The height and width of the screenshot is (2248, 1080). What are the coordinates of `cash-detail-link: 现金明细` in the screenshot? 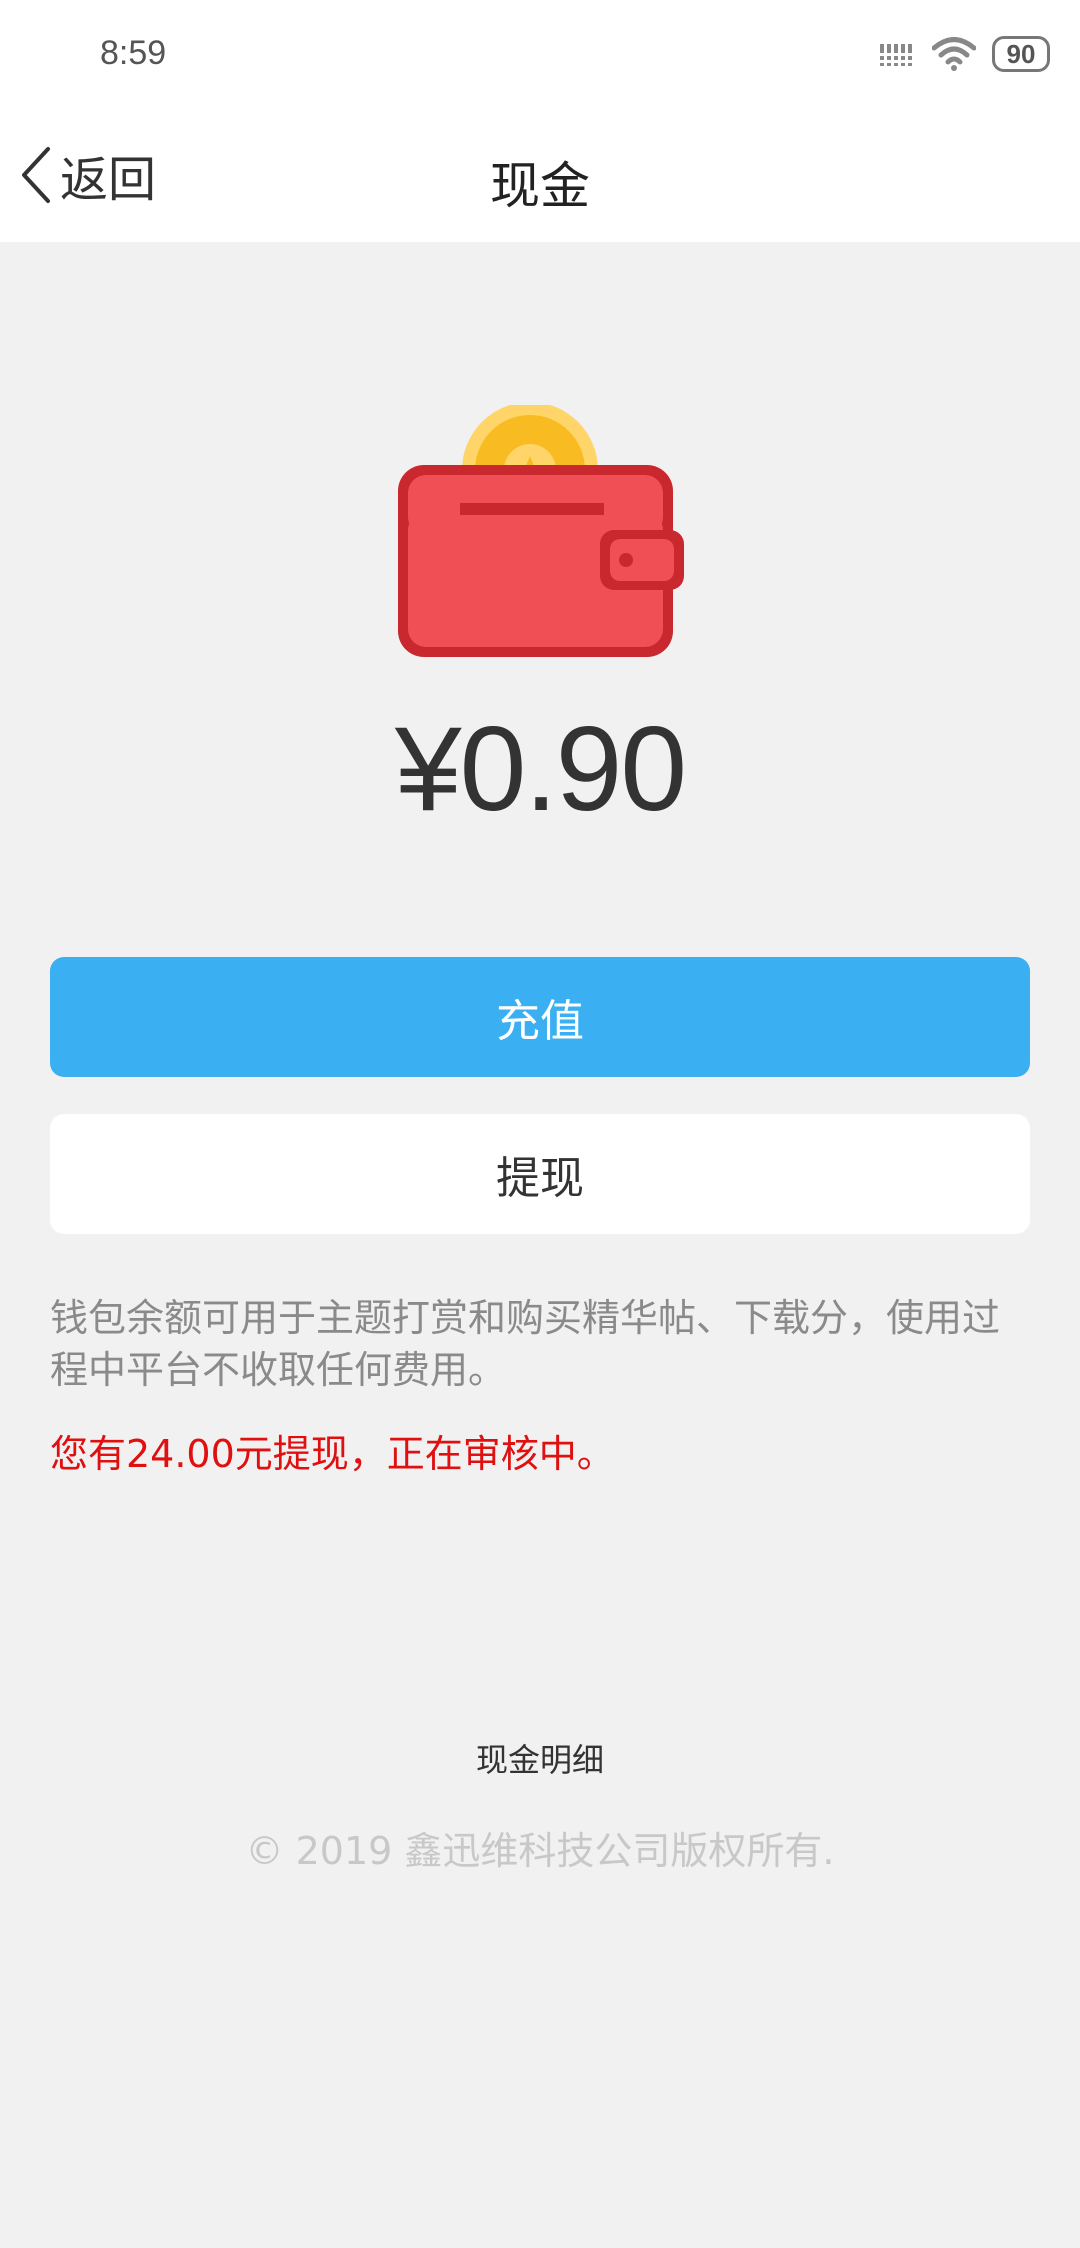 It's located at (540, 1758).